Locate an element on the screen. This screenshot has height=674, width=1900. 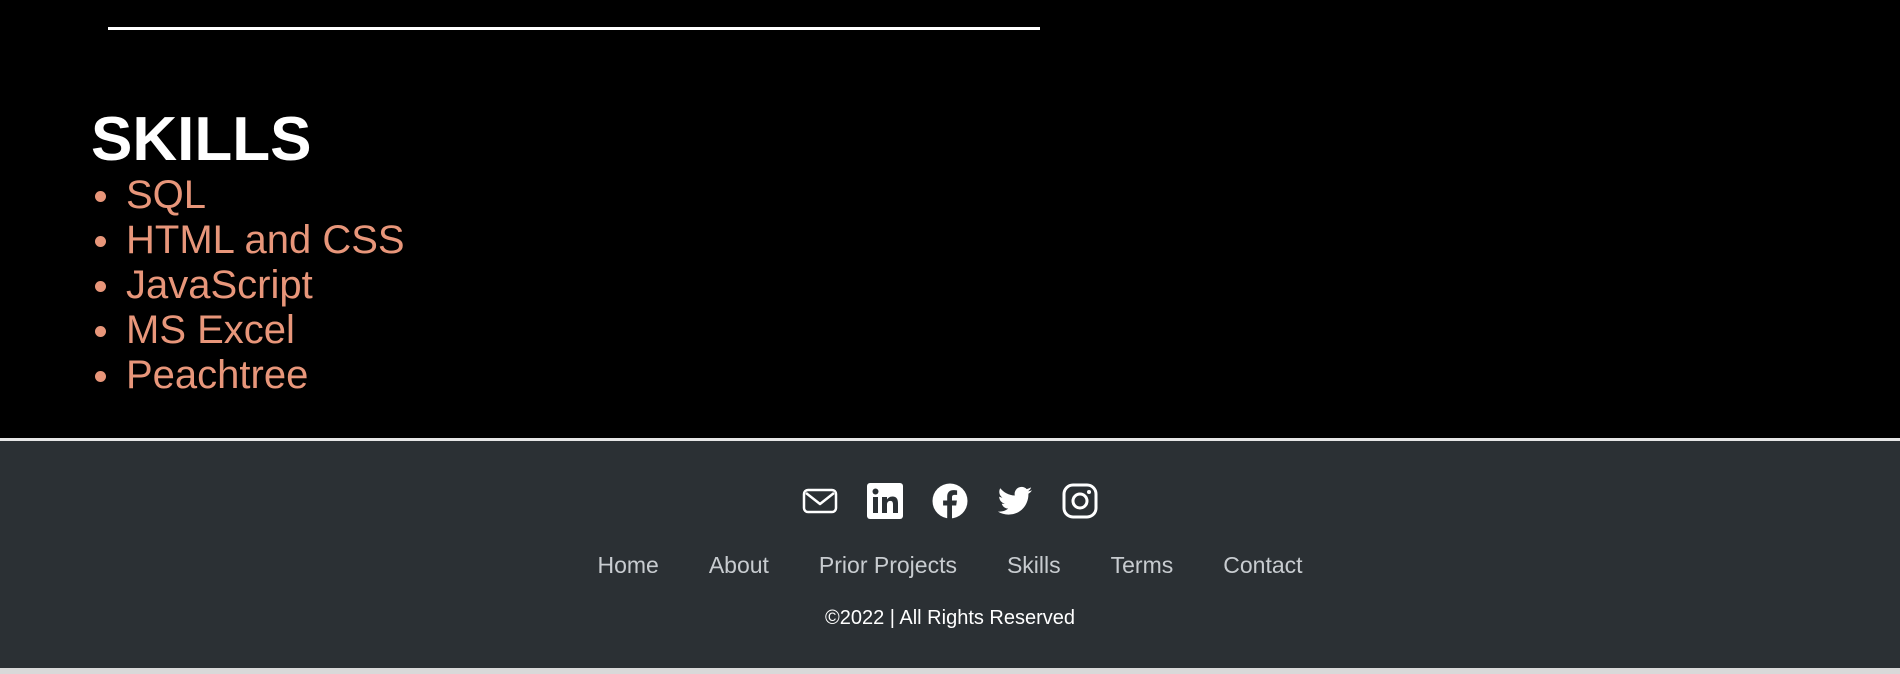
skill-label: SQL is located at coordinates (166, 195).